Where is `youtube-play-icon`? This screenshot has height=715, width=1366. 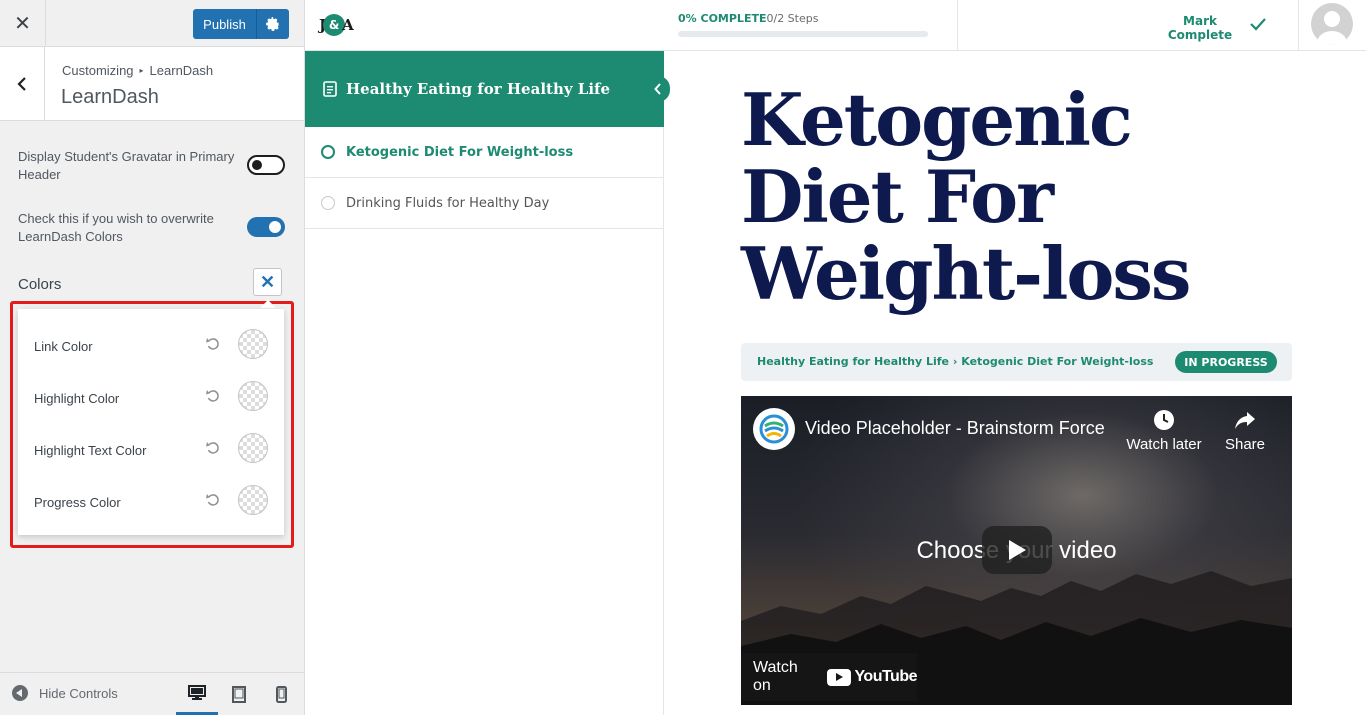 youtube-play-icon is located at coordinates (839, 677).